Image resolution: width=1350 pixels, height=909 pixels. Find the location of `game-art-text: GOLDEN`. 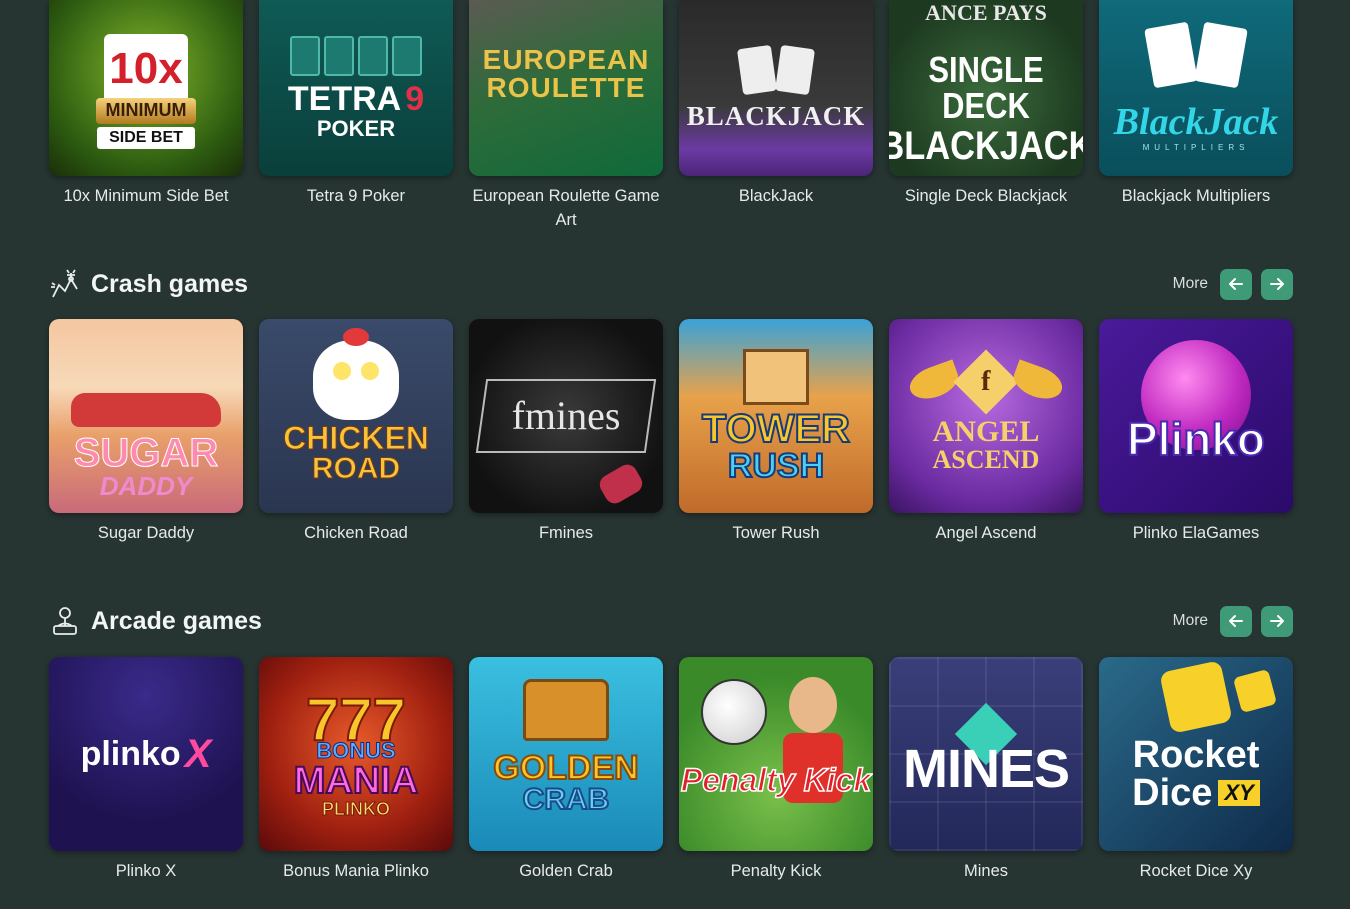

game-art-text: GOLDEN is located at coordinates (565, 768).